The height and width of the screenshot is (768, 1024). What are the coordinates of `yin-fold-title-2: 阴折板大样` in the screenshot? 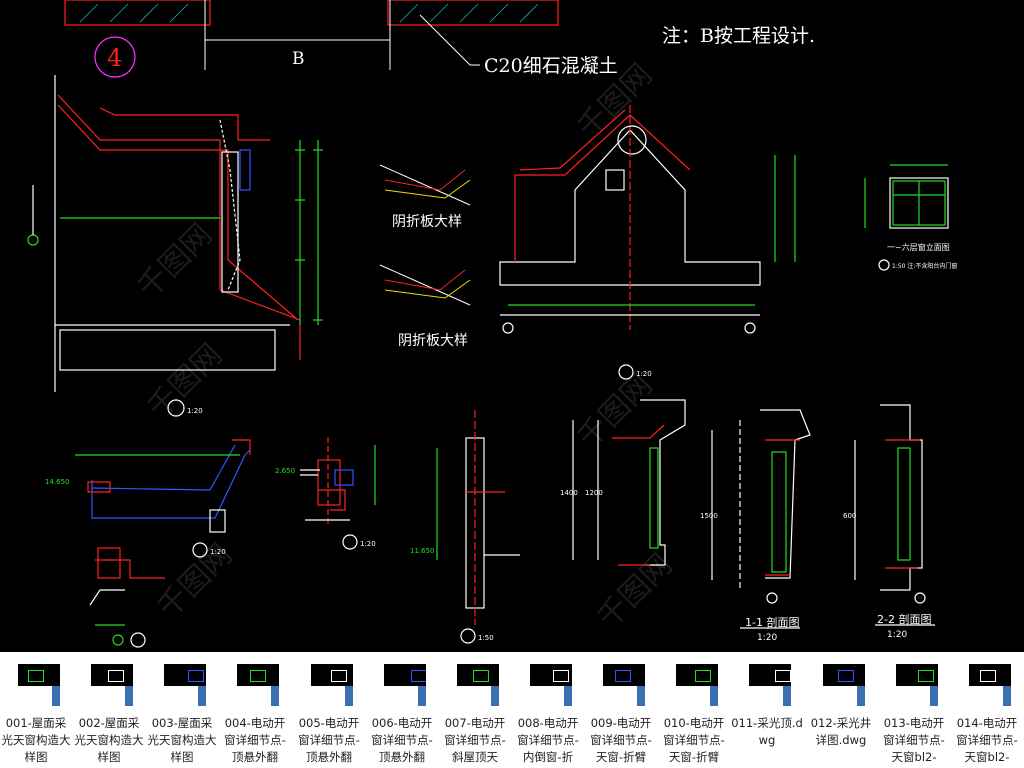 It's located at (433, 341).